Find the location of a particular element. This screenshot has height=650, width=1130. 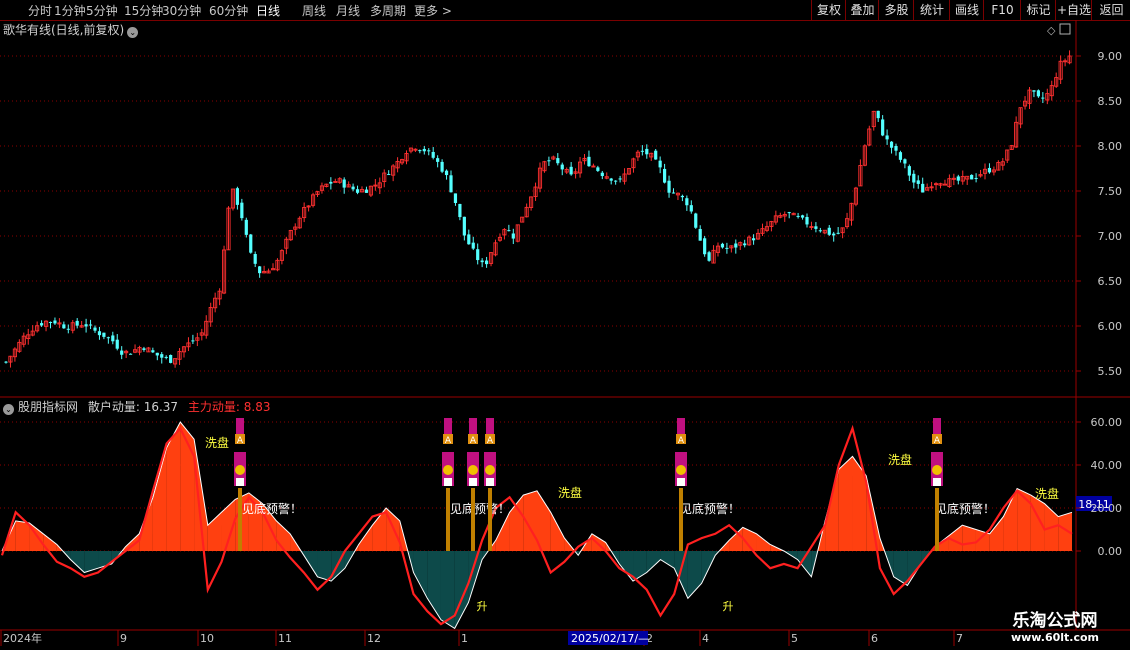

xaxis-label: 1 is located at coordinates (464, 638).